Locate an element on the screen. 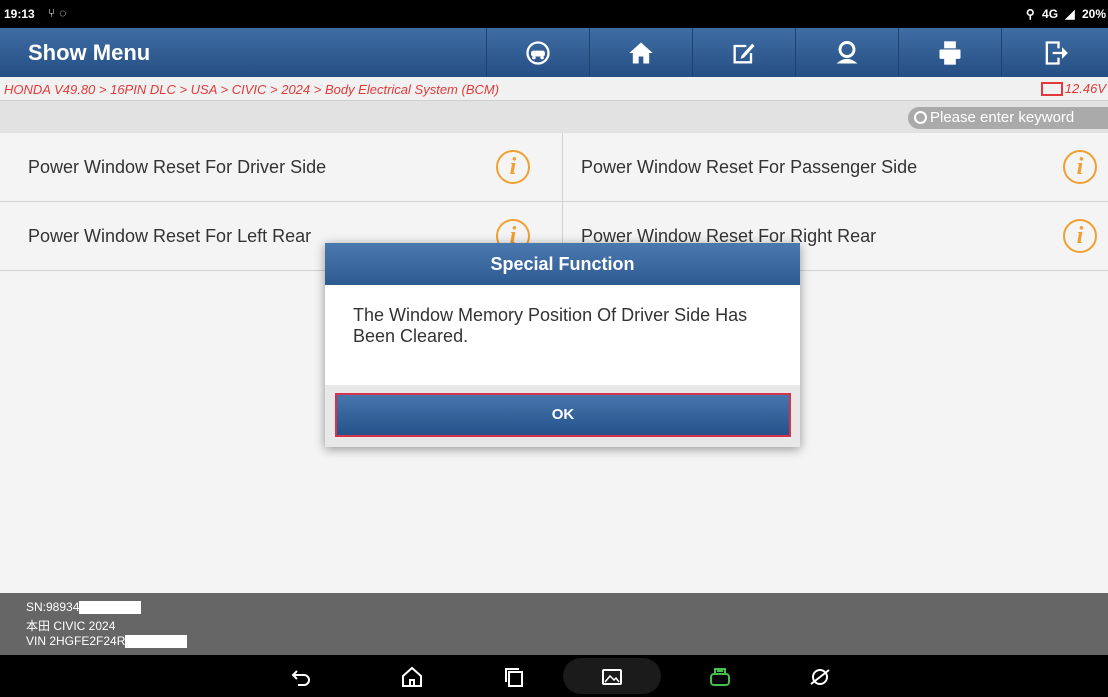 Image resolution: width=1108 pixels, height=697 pixels. dialog-footer: OK is located at coordinates (562, 416).